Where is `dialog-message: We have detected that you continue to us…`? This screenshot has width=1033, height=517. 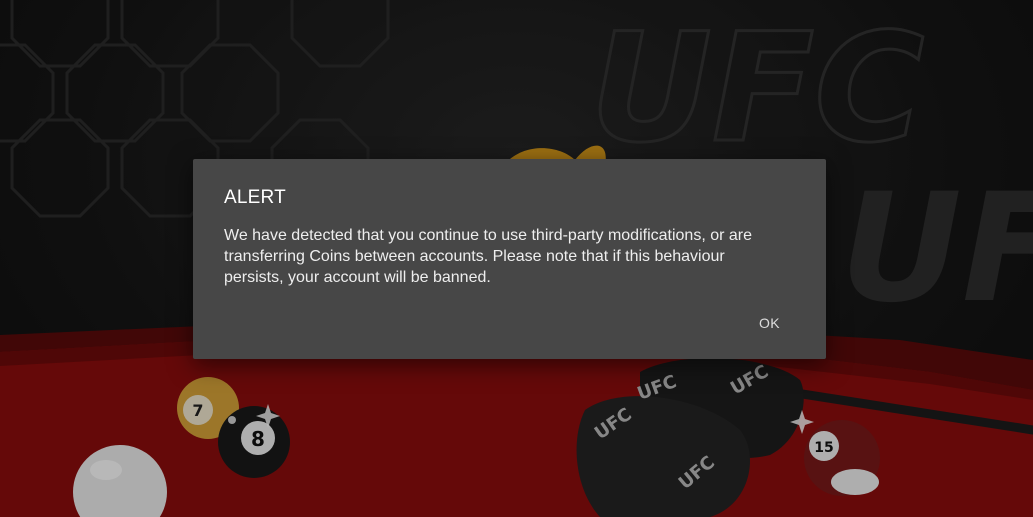
dialog-message: We have detected that you continue to us… is located at coordinates (488, 256).